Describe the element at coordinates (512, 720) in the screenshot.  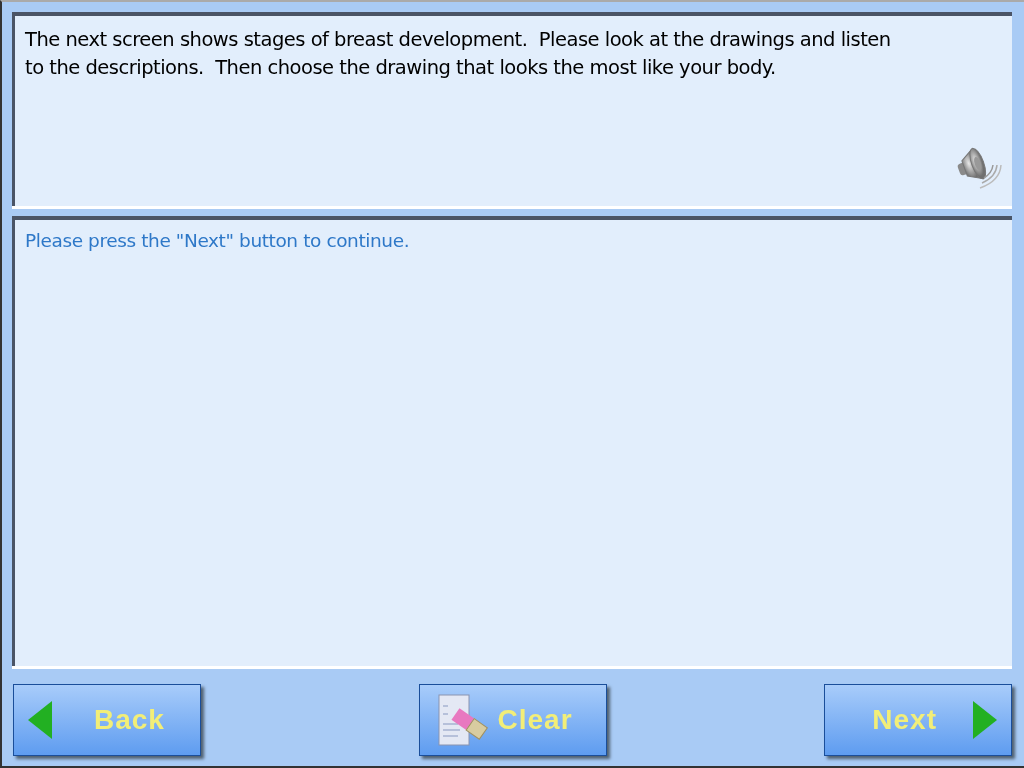
I see `clear-button: Clear` at that location.